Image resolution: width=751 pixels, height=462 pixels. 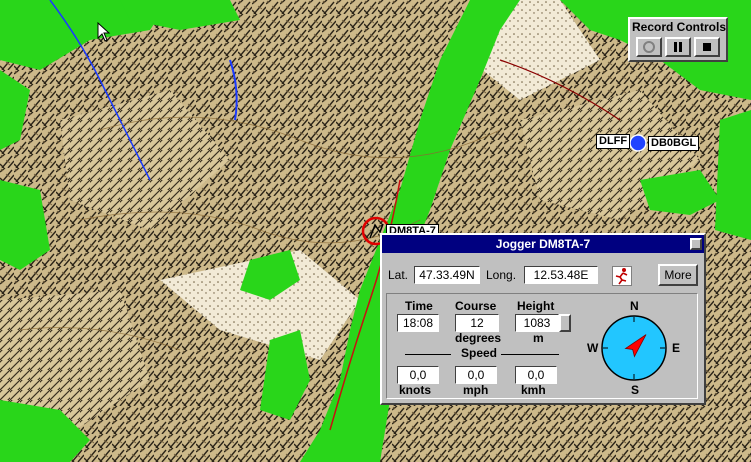 I want to click on record-controls-title: Record Controls, so click(x=679, y=27).